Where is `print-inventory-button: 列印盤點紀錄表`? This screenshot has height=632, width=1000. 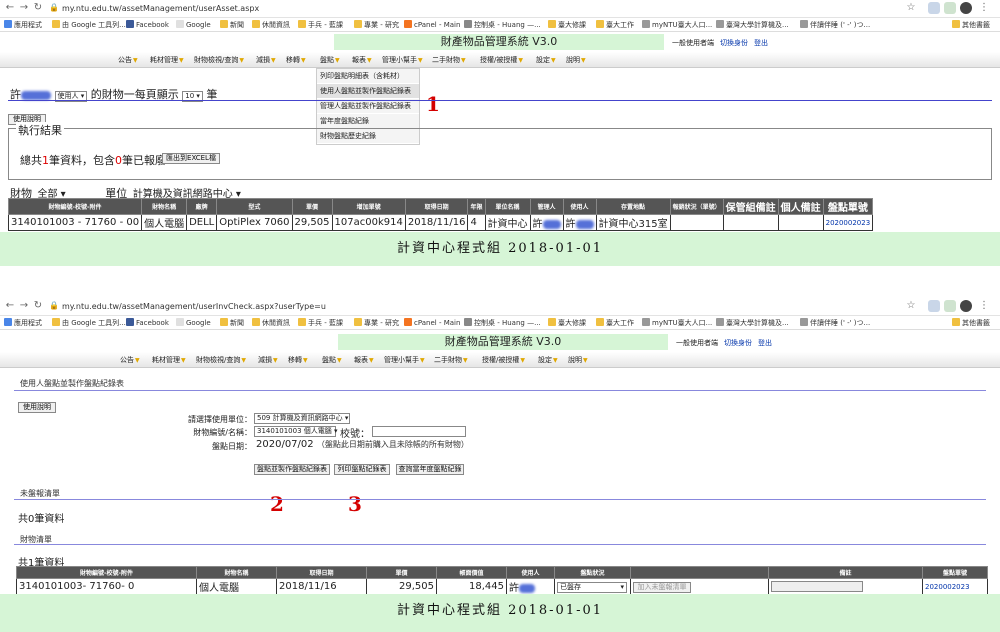
print-inventory-button: 列印盤點紀錄表 is located at coordinates (362, 469).